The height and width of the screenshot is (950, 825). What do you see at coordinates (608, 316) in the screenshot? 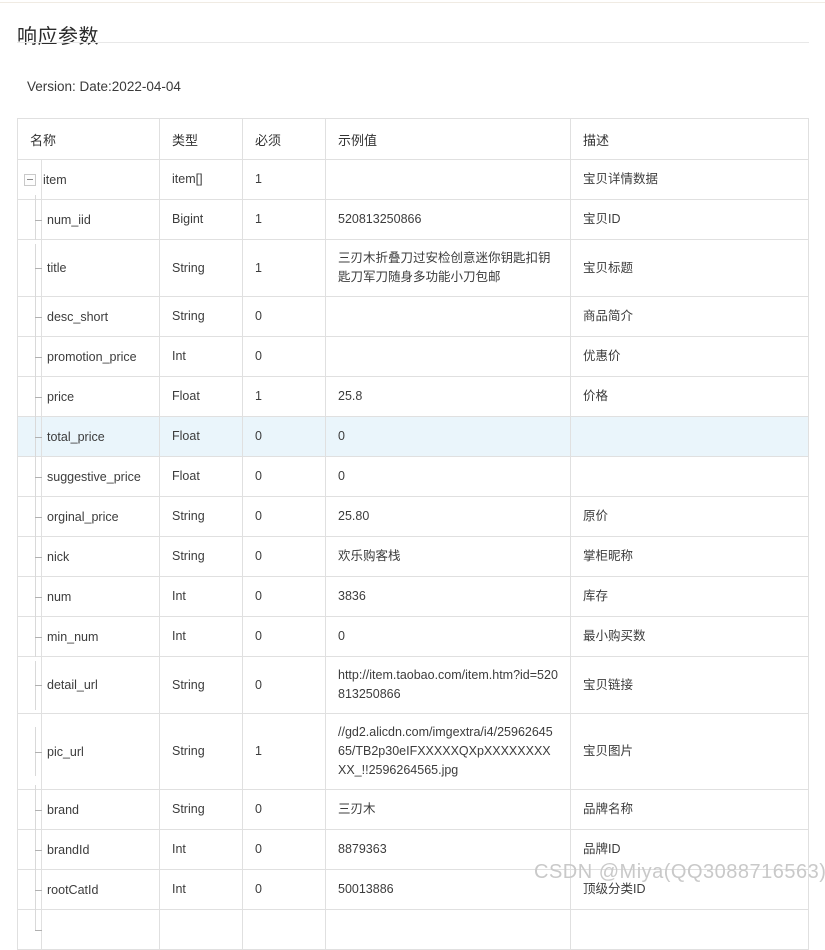
I see `param-desc-value: 商品简介` at bounding box center [608, 316].